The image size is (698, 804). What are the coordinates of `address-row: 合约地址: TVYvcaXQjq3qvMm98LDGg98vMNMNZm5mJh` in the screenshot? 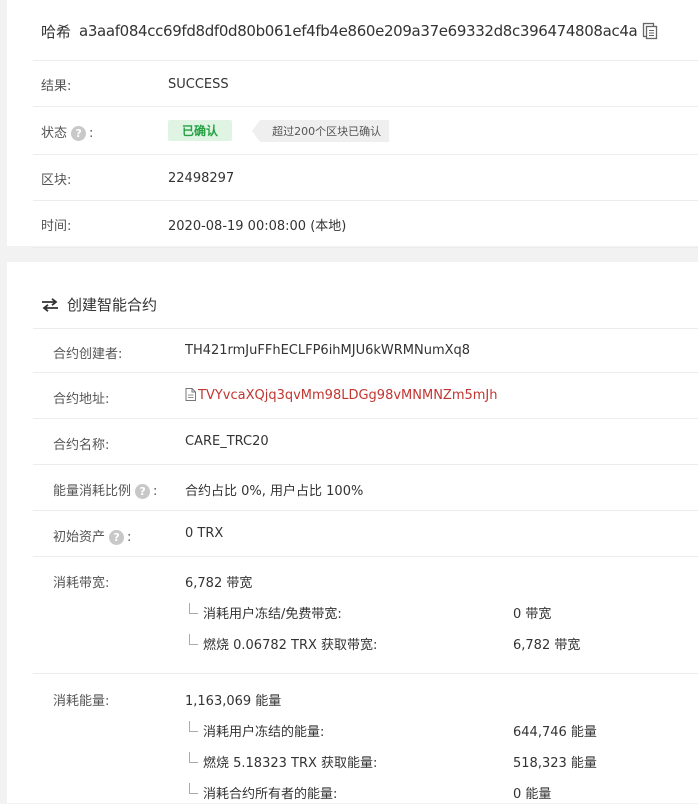 It's located at (365, 395).